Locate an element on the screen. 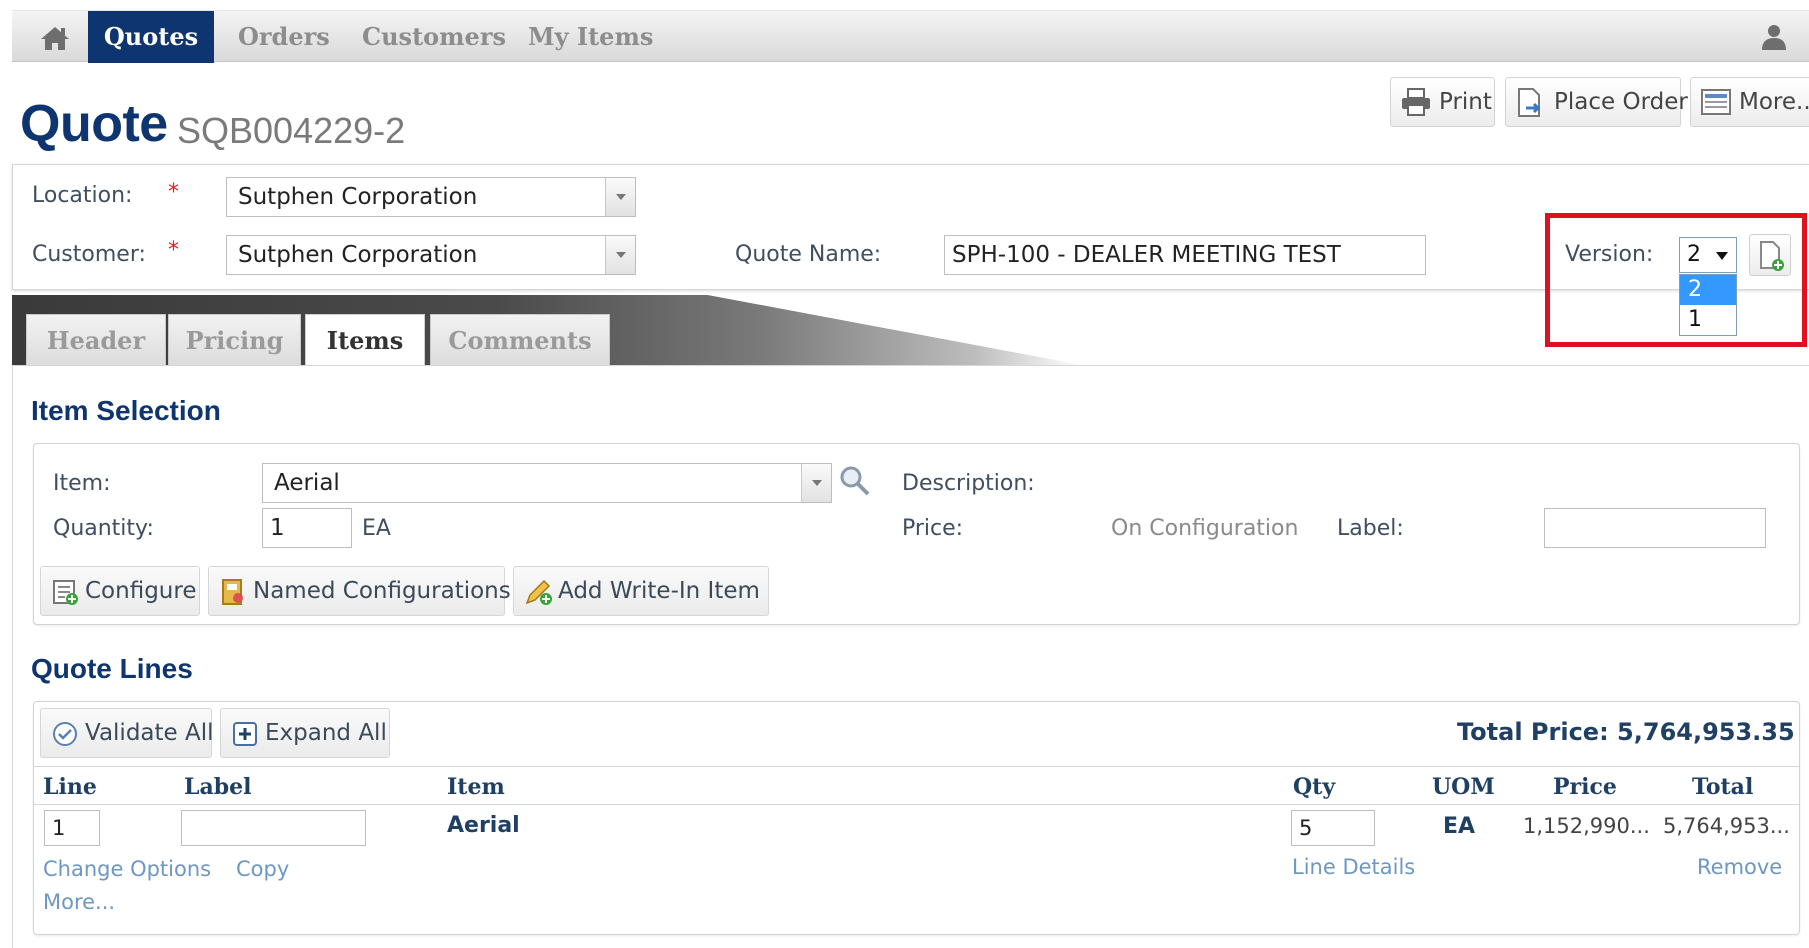 The width and height of the screenshot is (1809, 948). uom-label: EA is located at coordinates (376, 528).